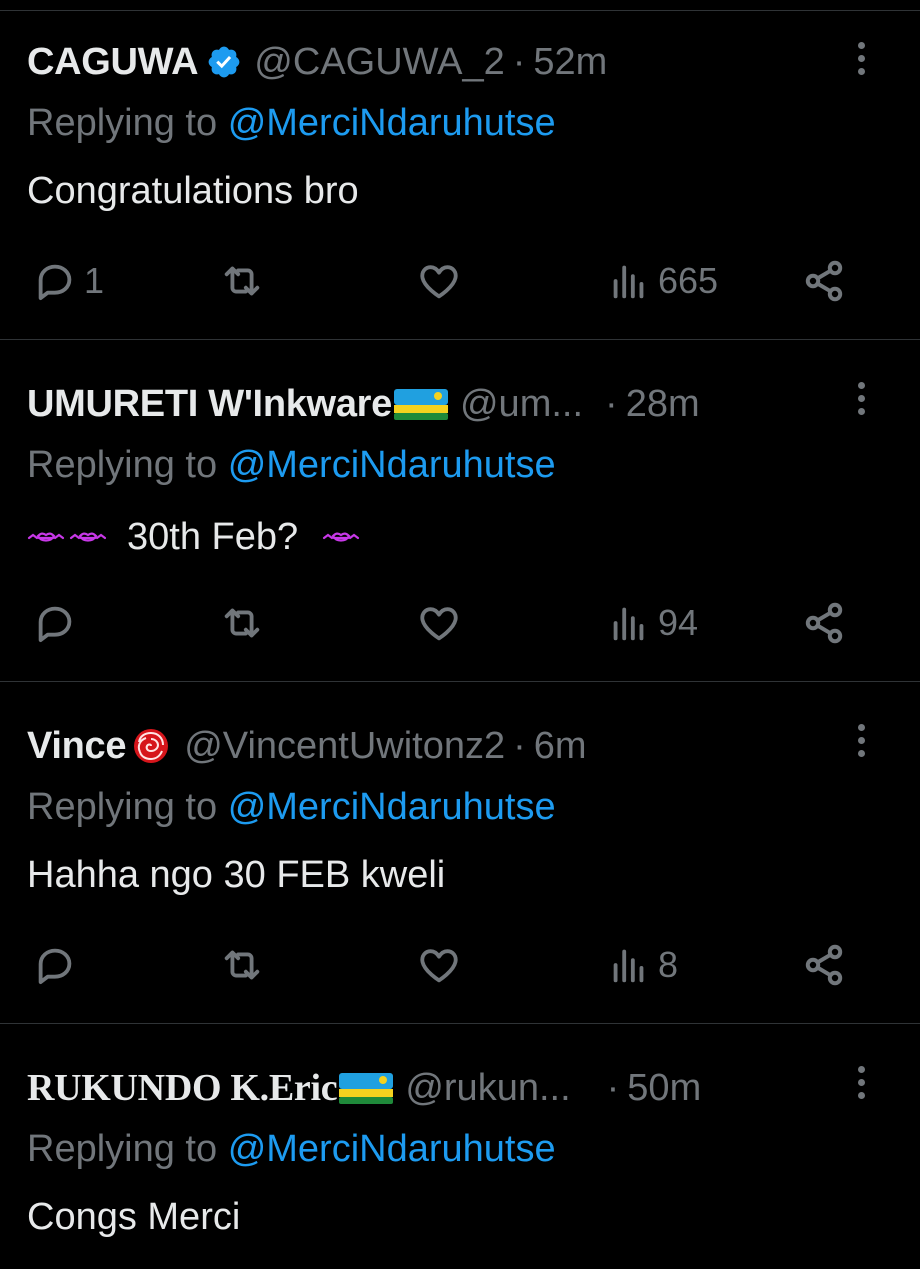 This screenshot has height=1269, width=920. What do you see at coordinates (652, 623) in the screenshot?
I see `views-button: 94` at bounding box center [652, 623].